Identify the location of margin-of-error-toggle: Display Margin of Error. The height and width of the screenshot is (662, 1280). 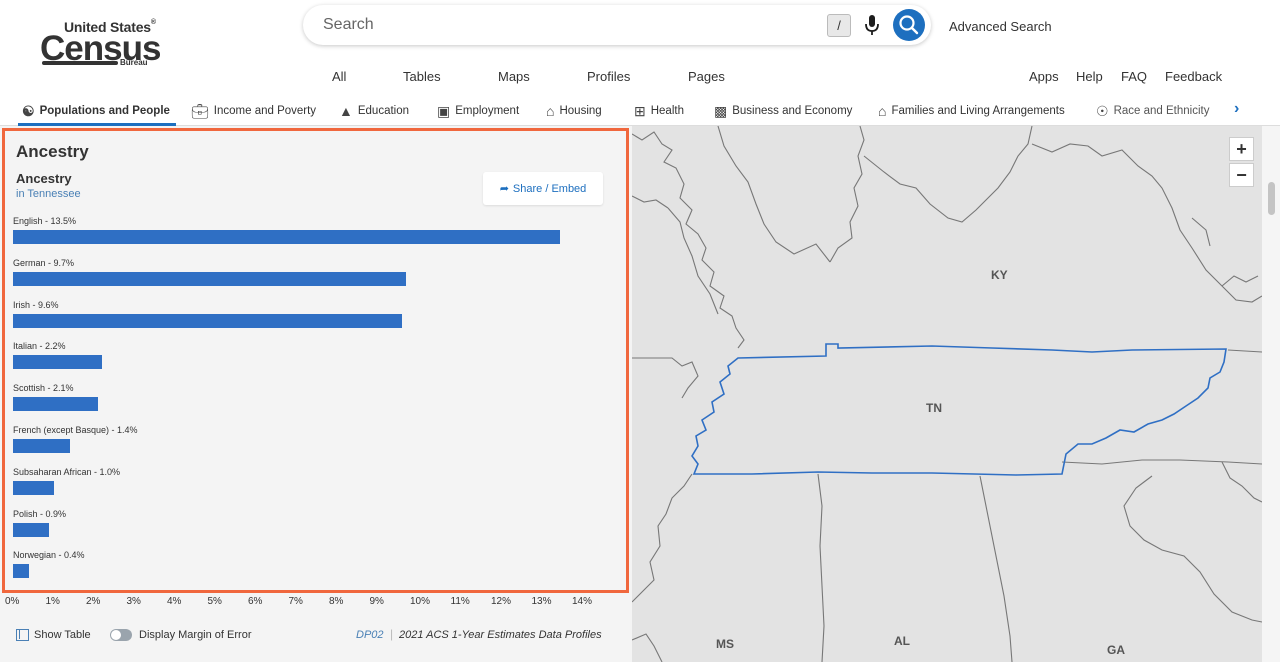
(180, 635).